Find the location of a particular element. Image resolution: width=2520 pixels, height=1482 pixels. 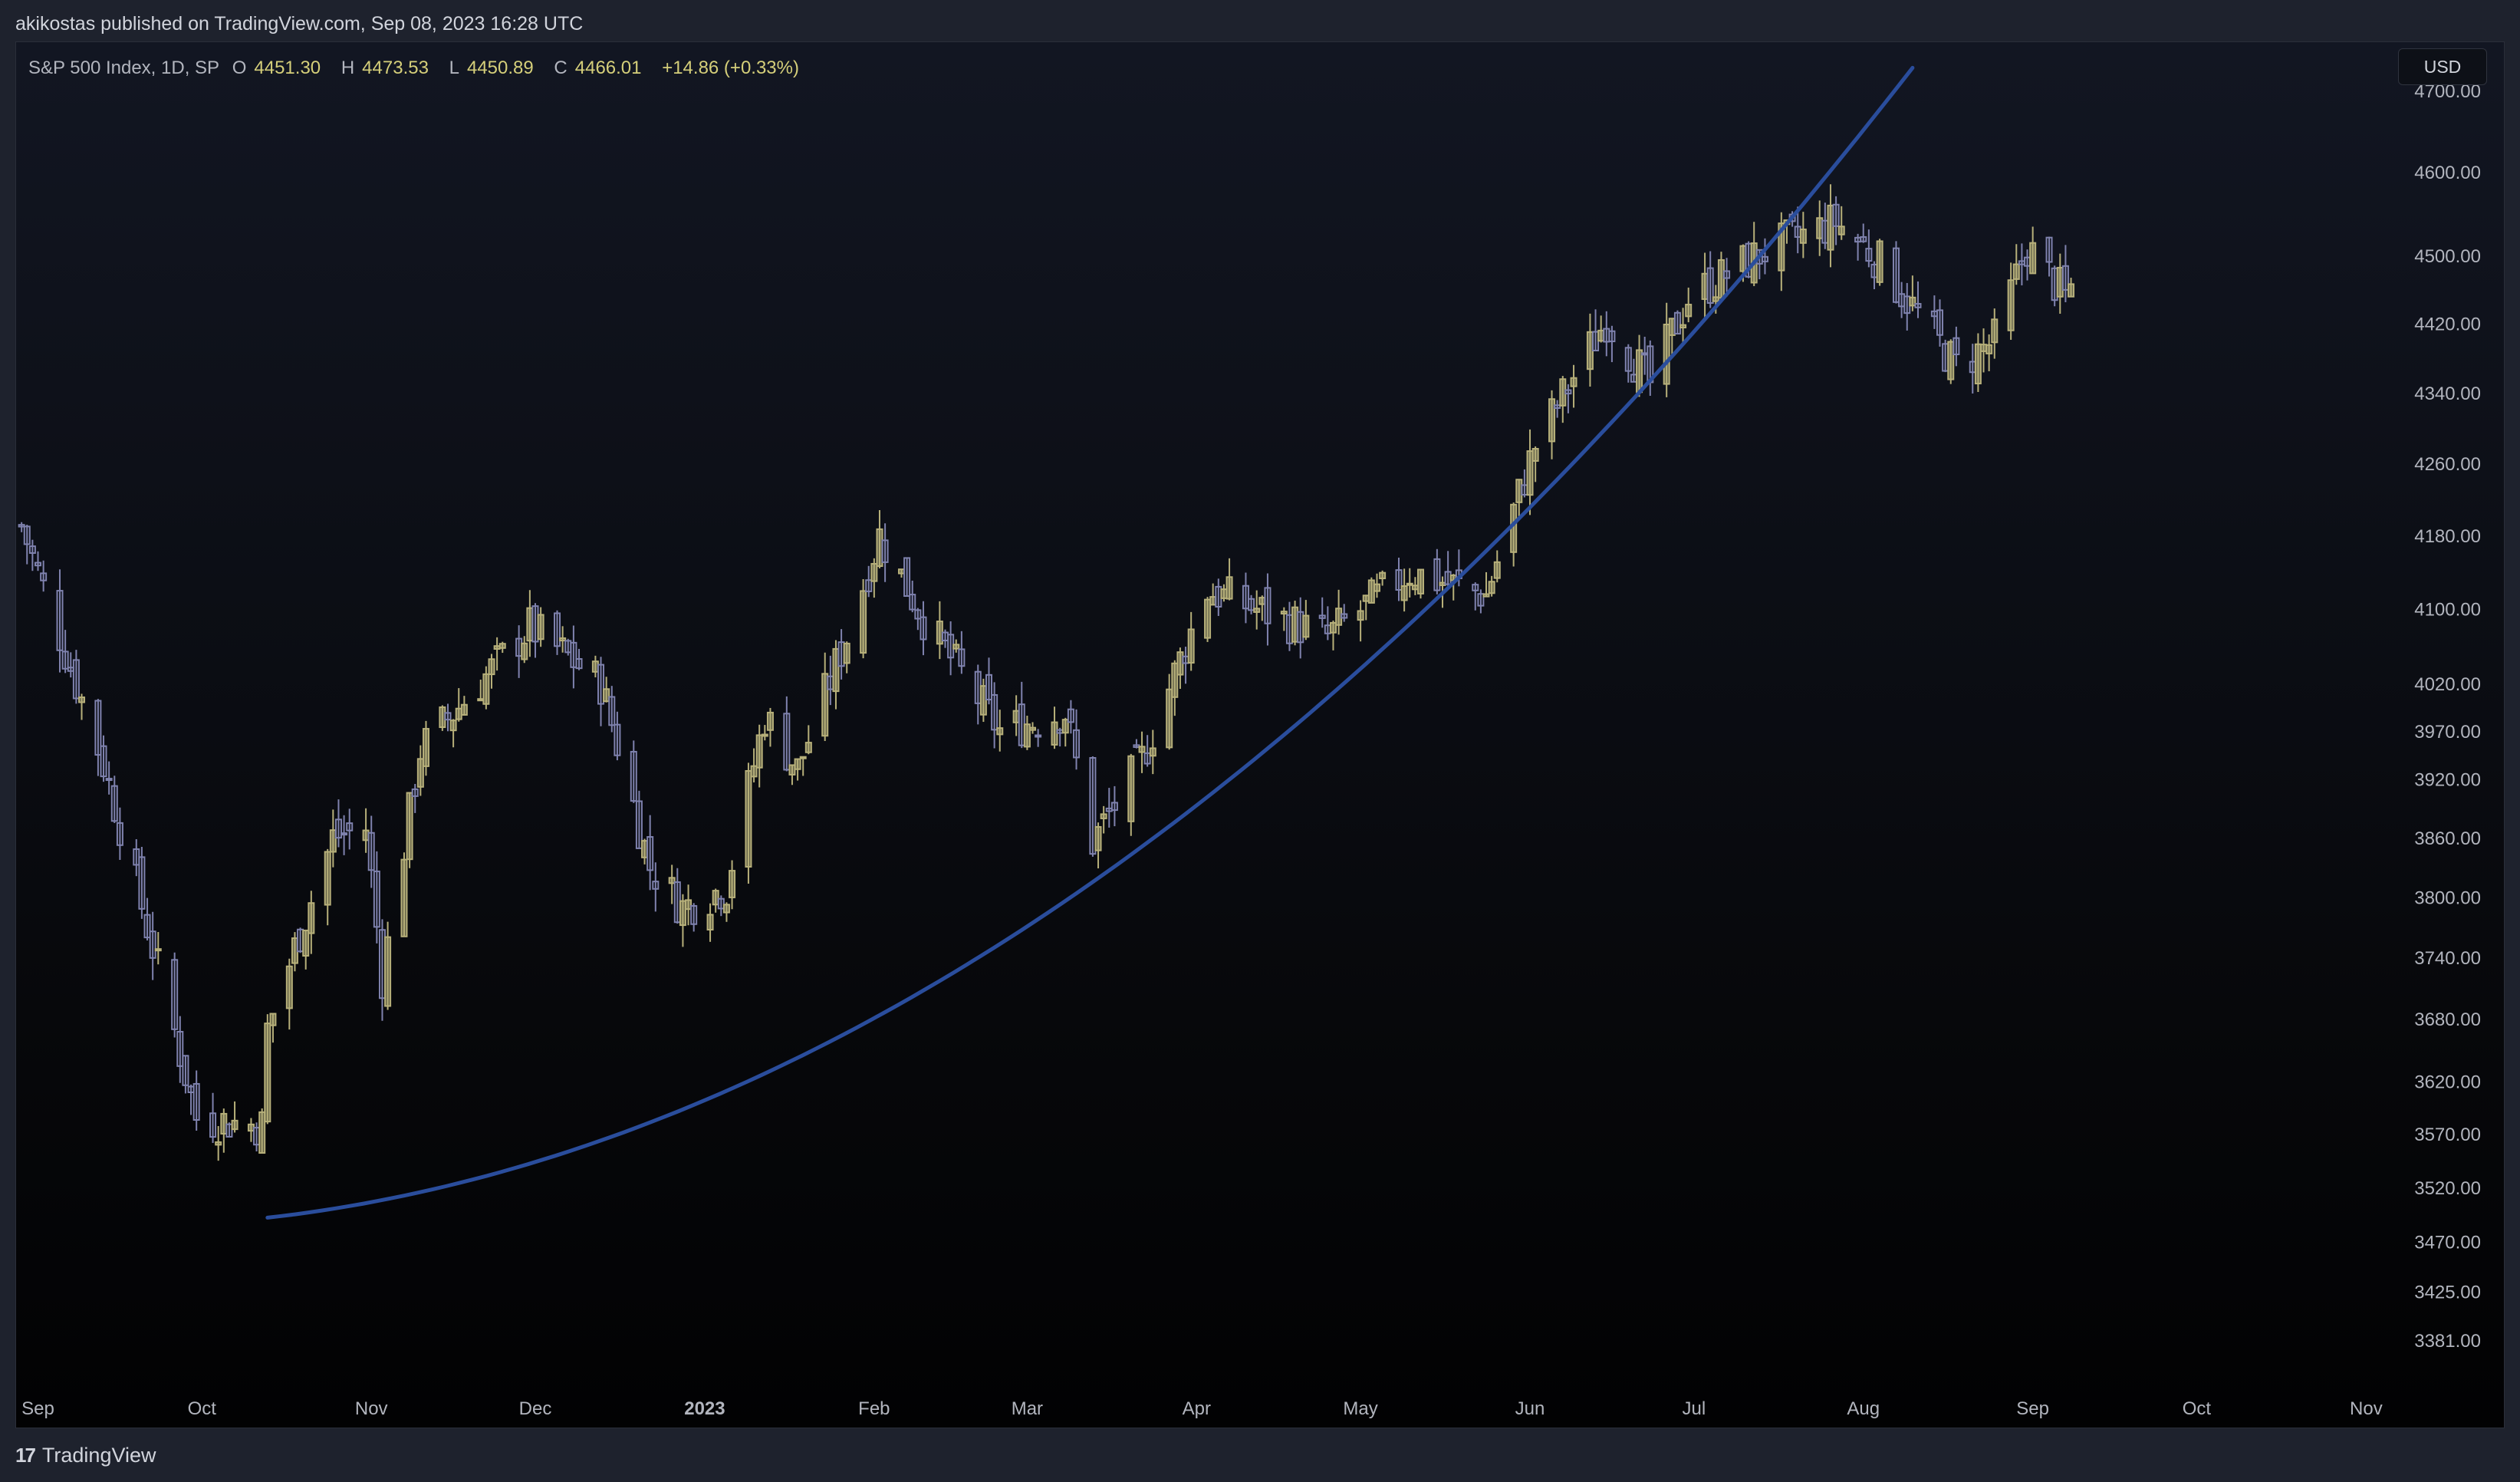

legend-low: L 4450.89 is located at coordinates (495, 68).